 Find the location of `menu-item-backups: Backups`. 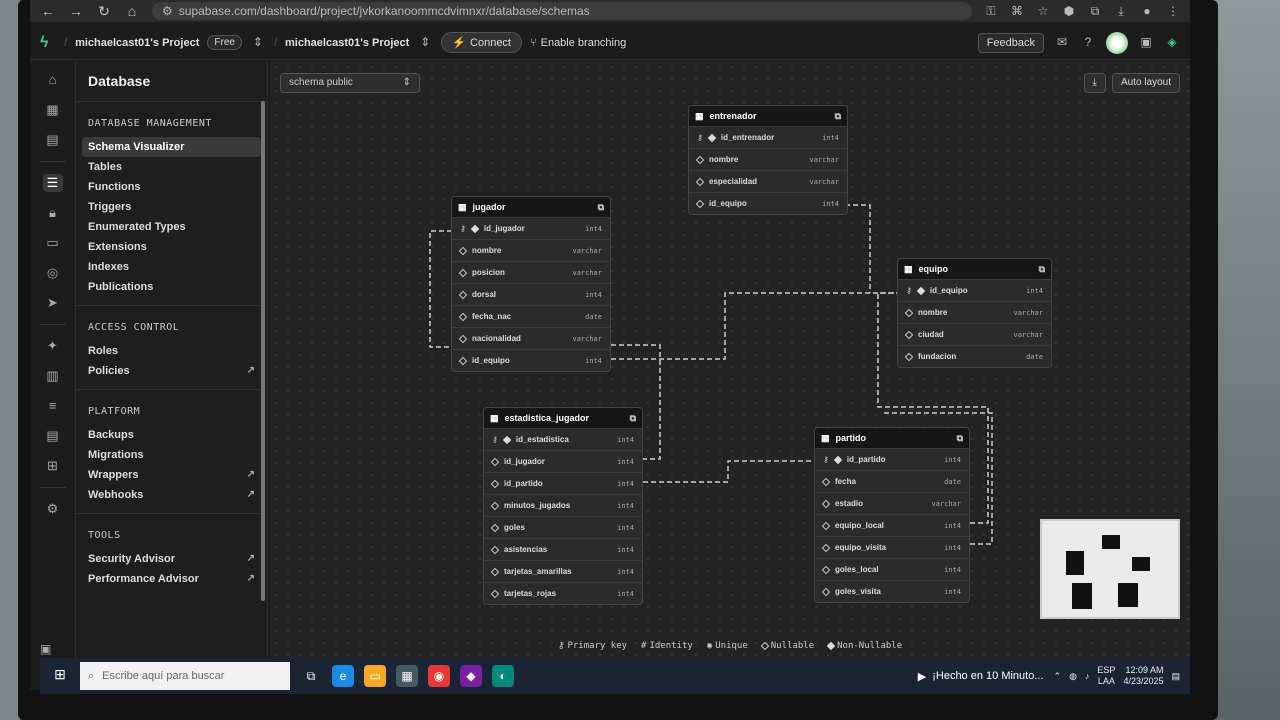

menu-item-backups: Backups is located at coordinates (171, 435).